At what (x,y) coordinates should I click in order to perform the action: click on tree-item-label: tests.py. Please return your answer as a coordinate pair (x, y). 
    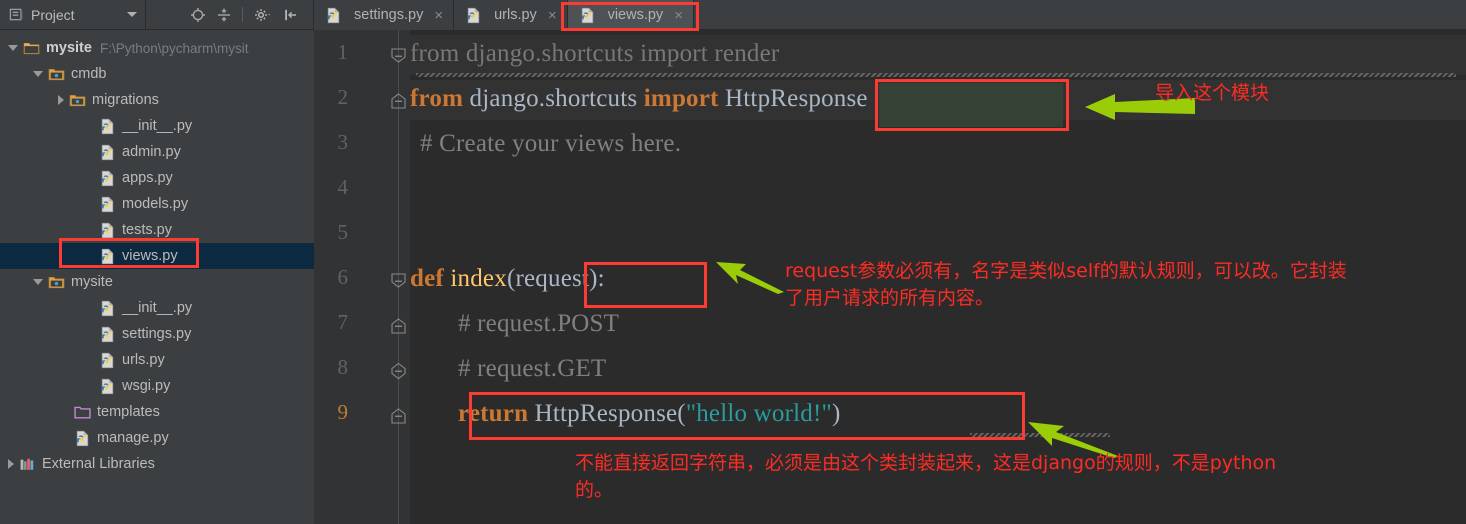
    Looking at the image, I should click on (147, 230).